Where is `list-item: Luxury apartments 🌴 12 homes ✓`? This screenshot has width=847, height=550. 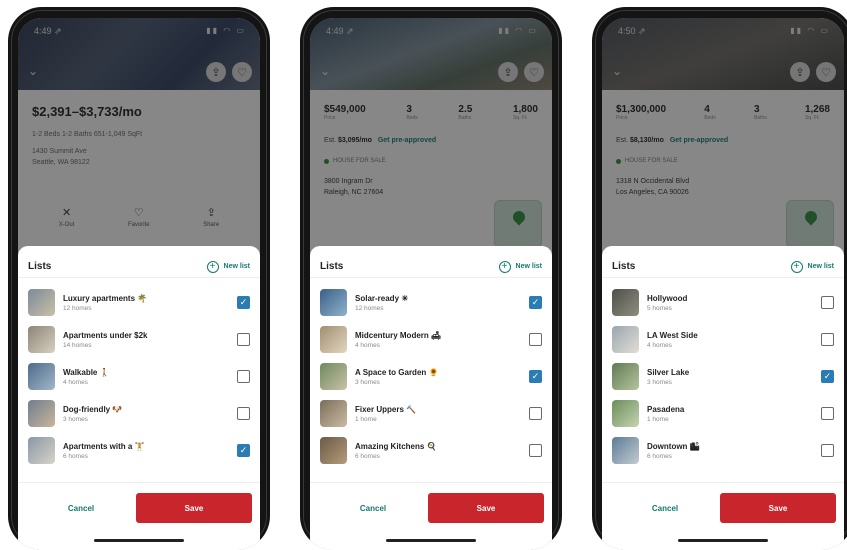 list-item: Luxury apartments 🌴 12 homes ✓ is located at coordinates (139, 302).